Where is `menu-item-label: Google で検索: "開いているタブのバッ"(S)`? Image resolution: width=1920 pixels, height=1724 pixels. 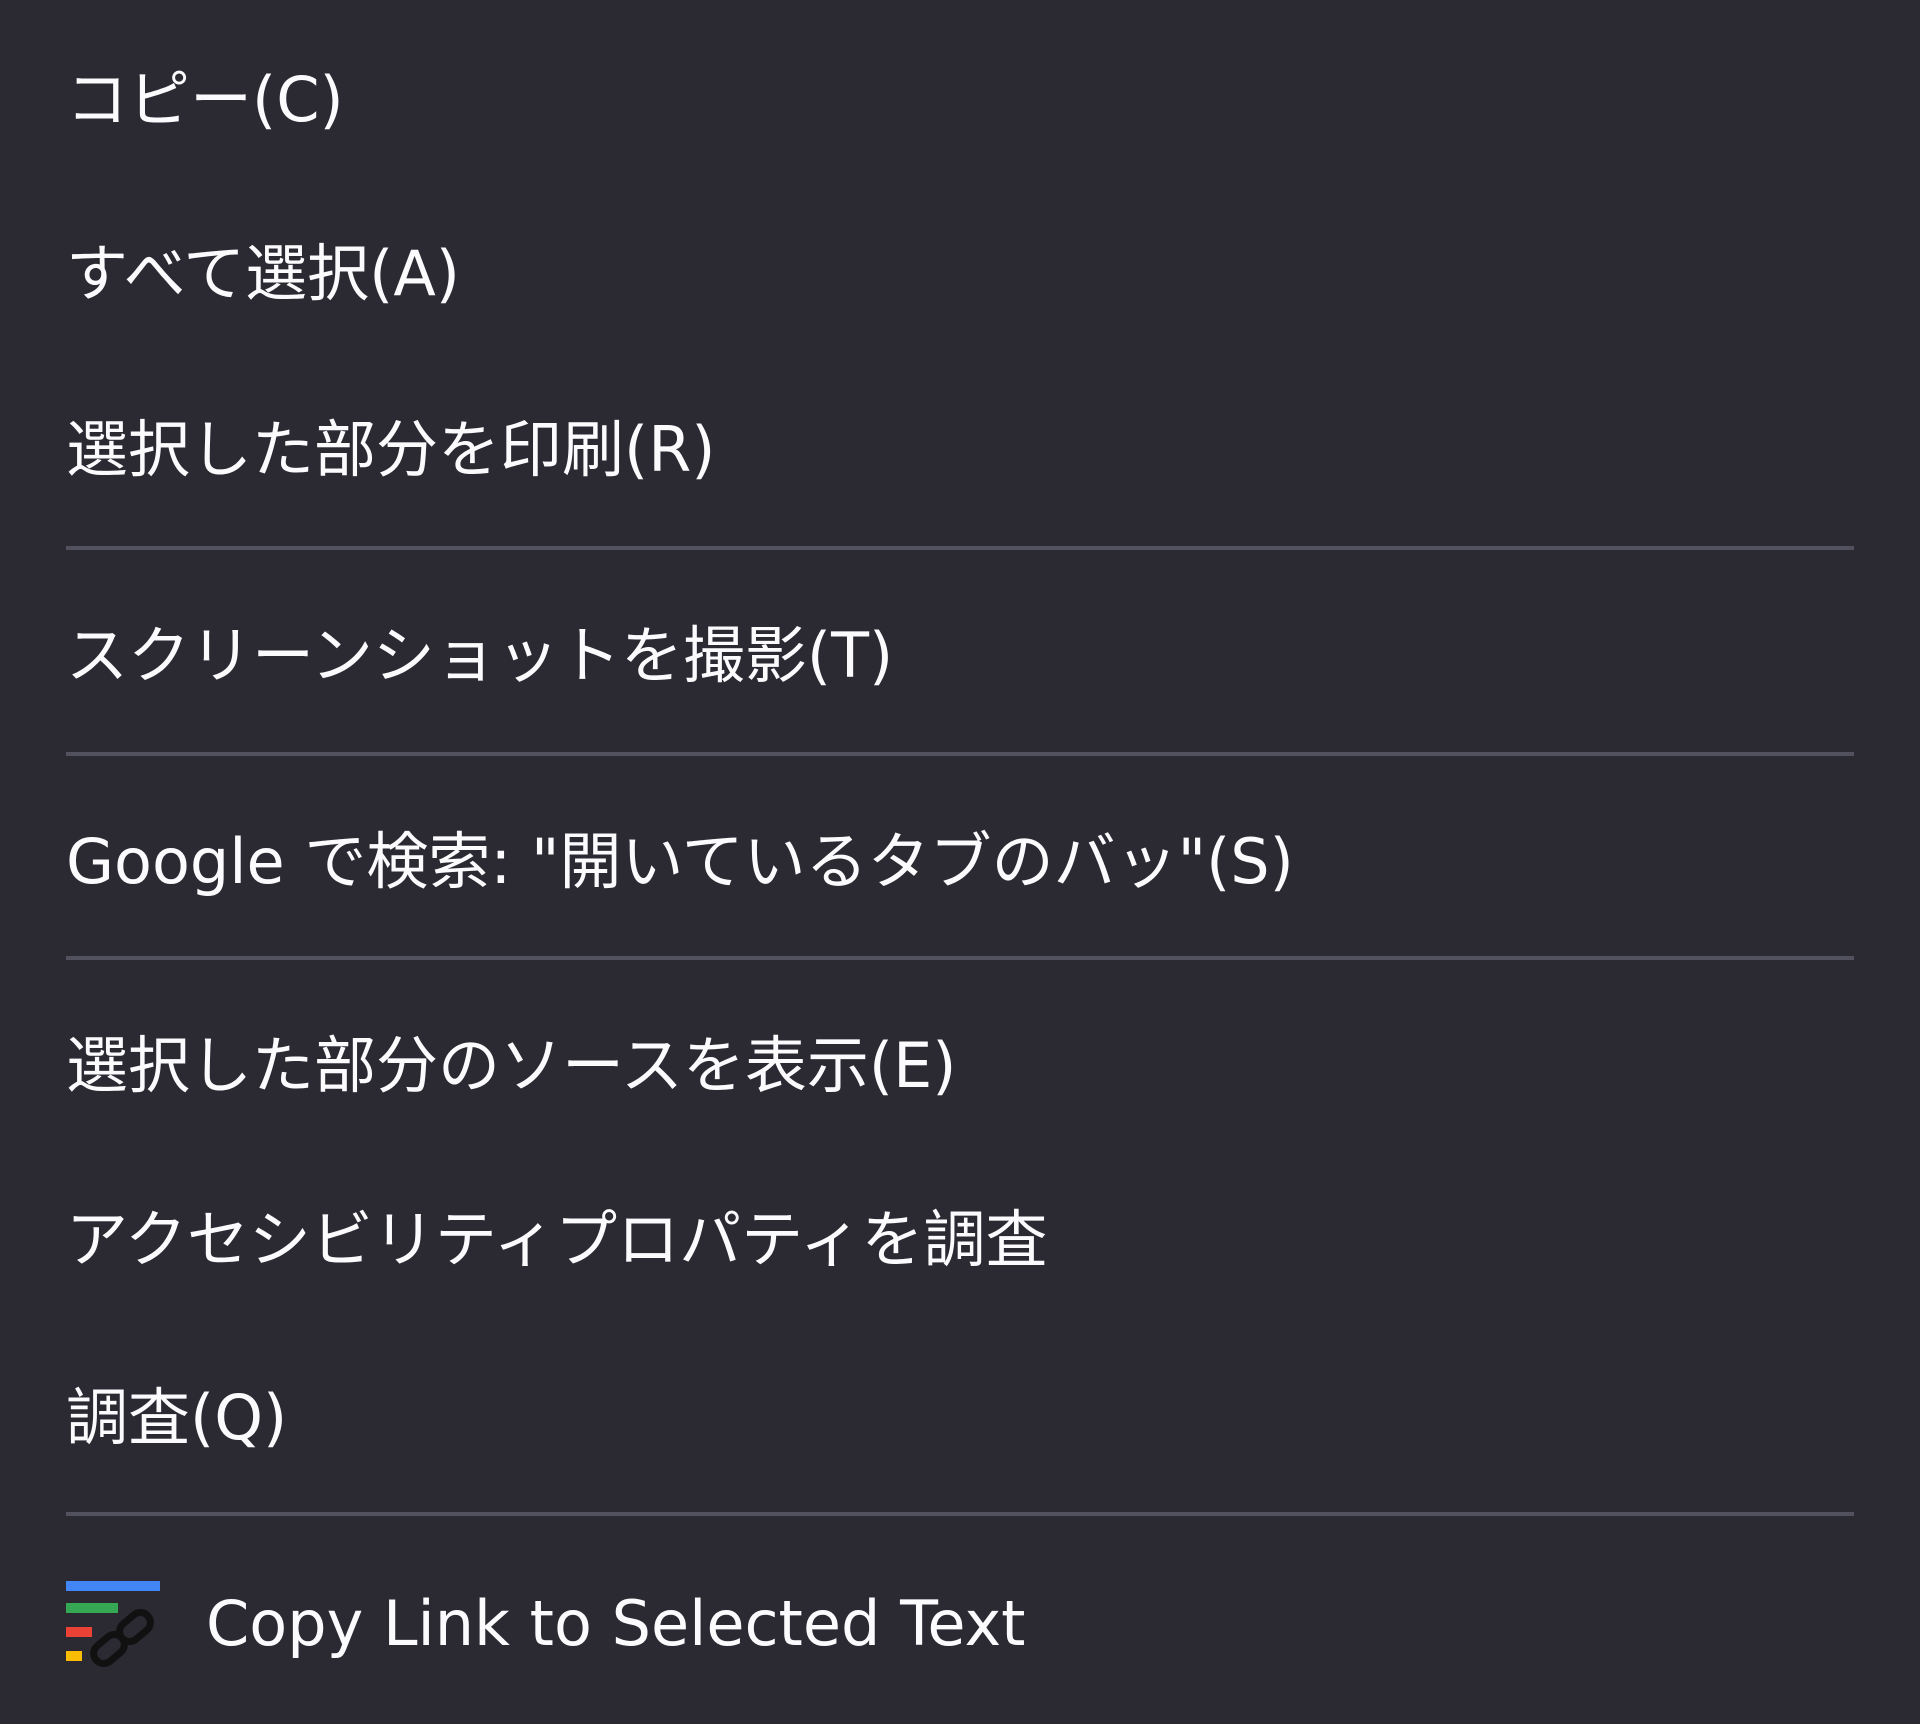
menu-item-label: Google で検索: "開いているタブのバッ"(S) is located at coordinates (680, 861).